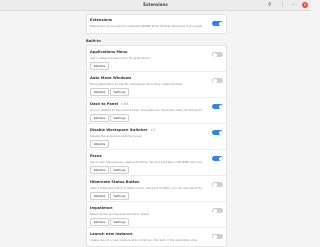 This screenshot has height=247, width=320. I want to click on search-icon: ⚲, so click(270, 5).